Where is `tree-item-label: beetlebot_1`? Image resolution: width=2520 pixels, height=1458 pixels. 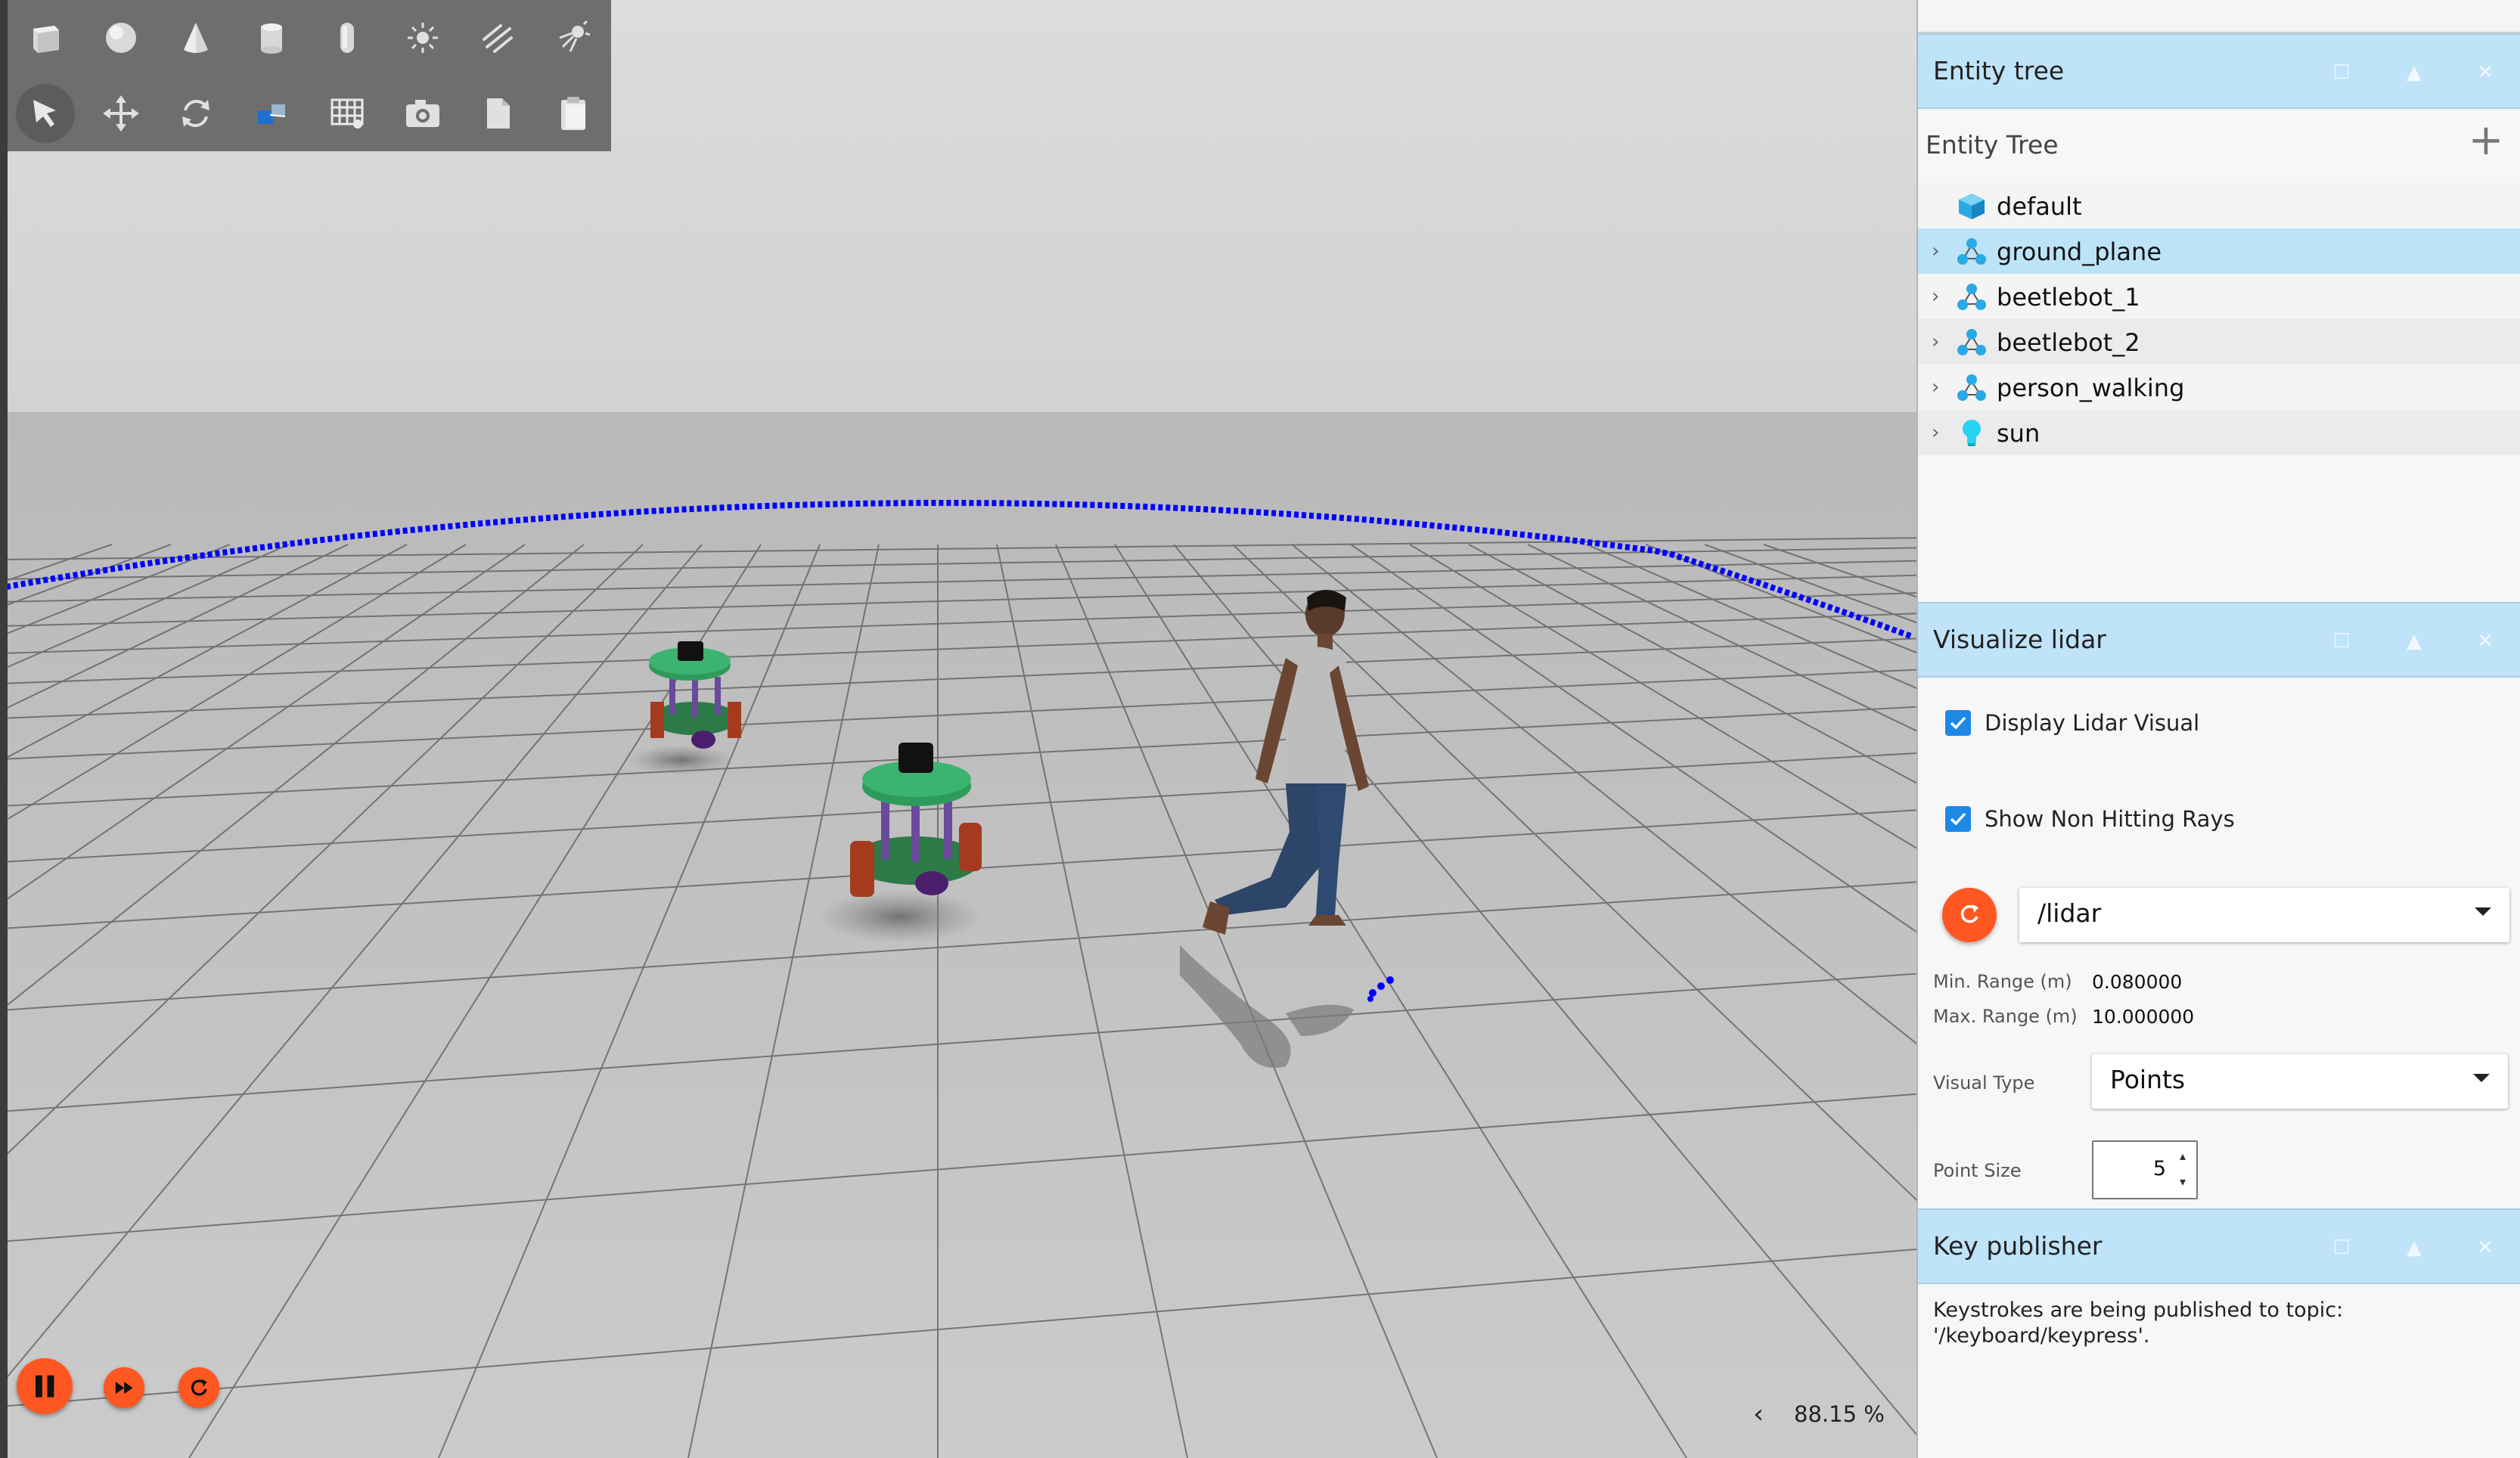 tree-item-label: beetlebot_1 is located at coordinates (2068, 297).